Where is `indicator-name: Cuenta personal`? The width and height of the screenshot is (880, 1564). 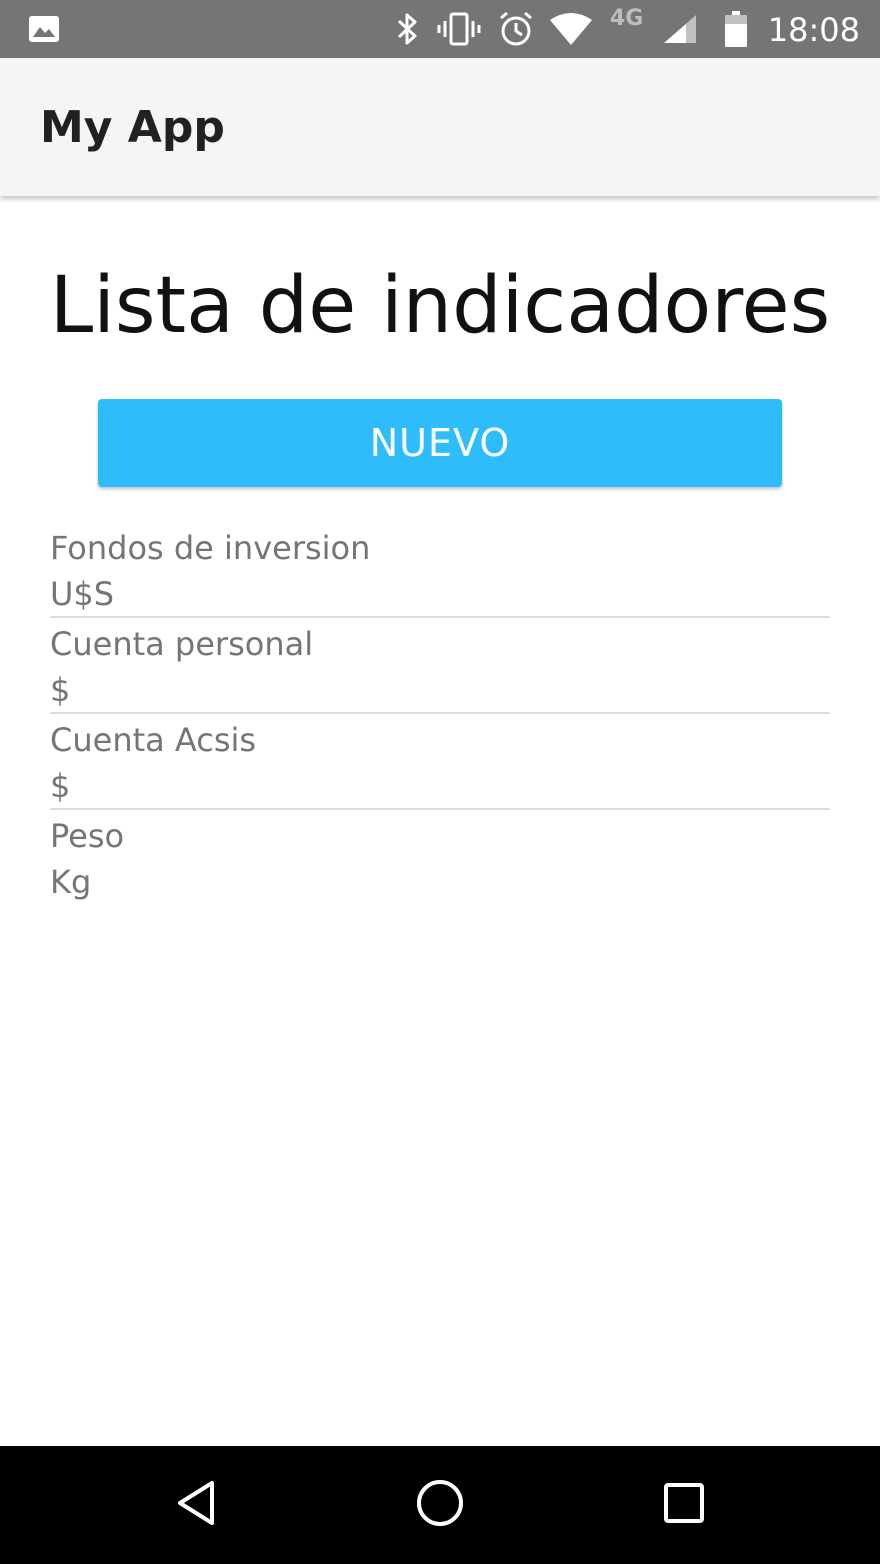 indicator-name: Cuenta personal is located at coordinates (182, 644).